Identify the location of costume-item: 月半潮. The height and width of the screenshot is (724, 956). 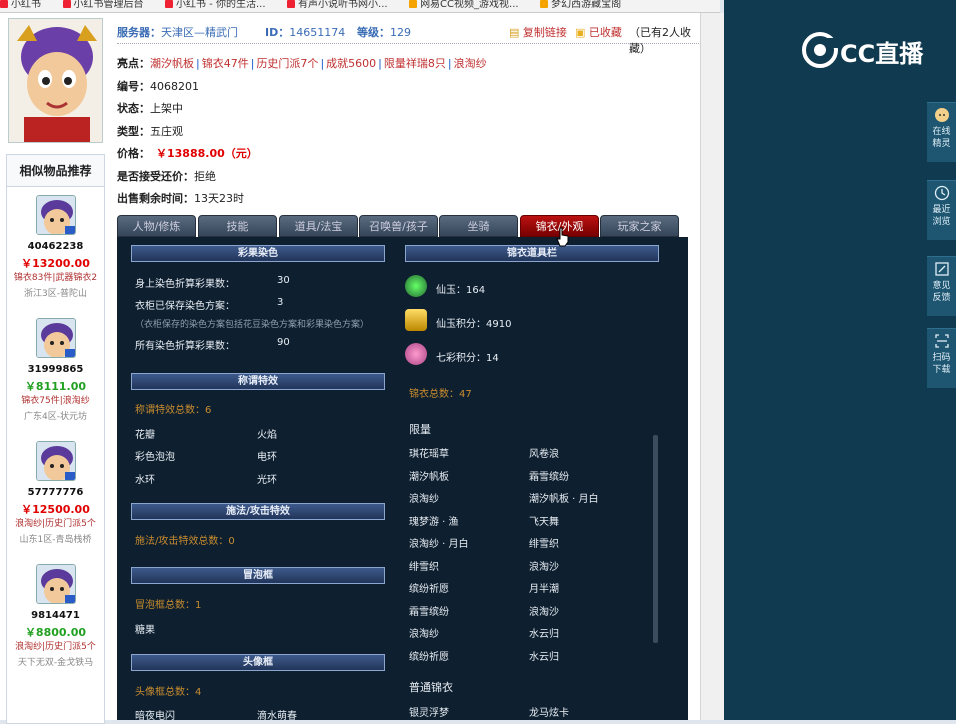
(544, 589).